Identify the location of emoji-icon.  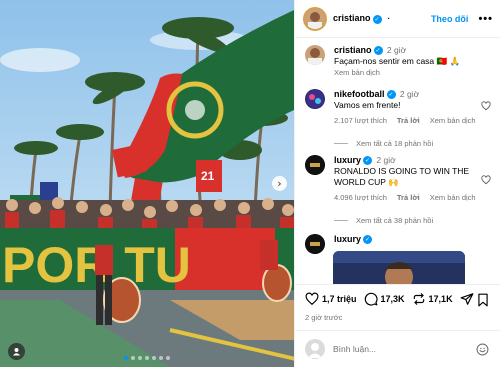
(482, 349).